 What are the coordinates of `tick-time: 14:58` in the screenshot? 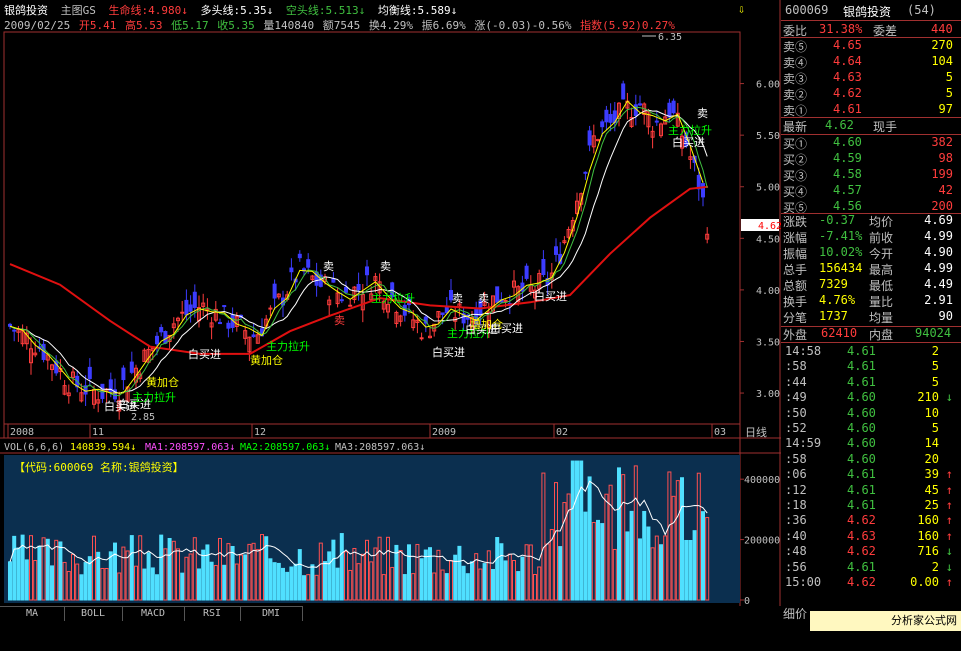 It's located at (803, 351).